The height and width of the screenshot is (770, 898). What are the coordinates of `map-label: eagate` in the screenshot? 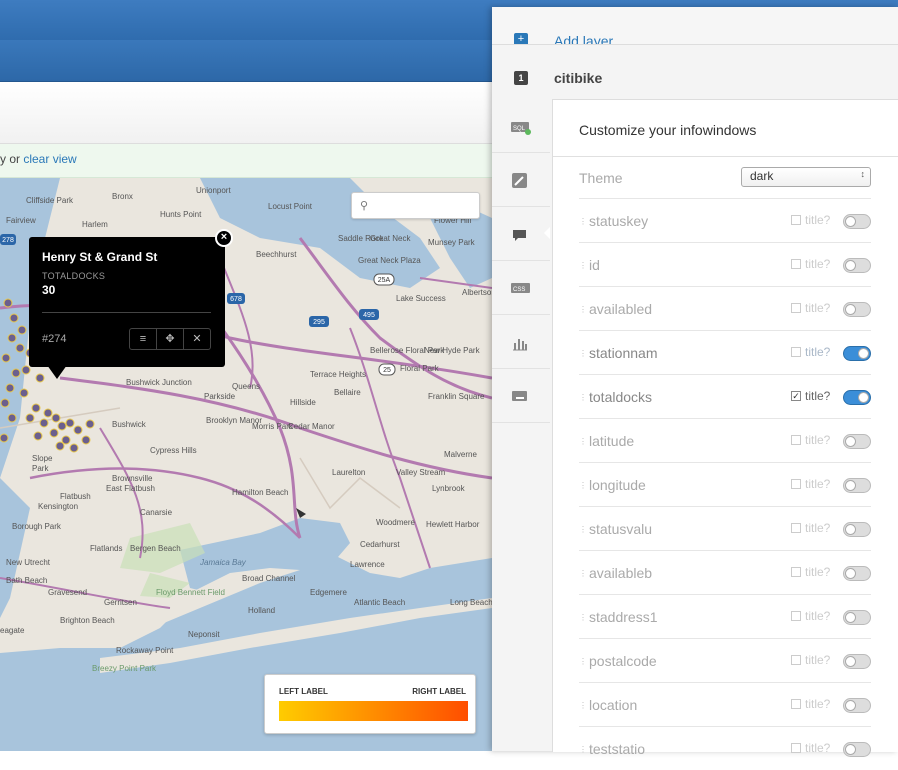 It's located at (12, 630).